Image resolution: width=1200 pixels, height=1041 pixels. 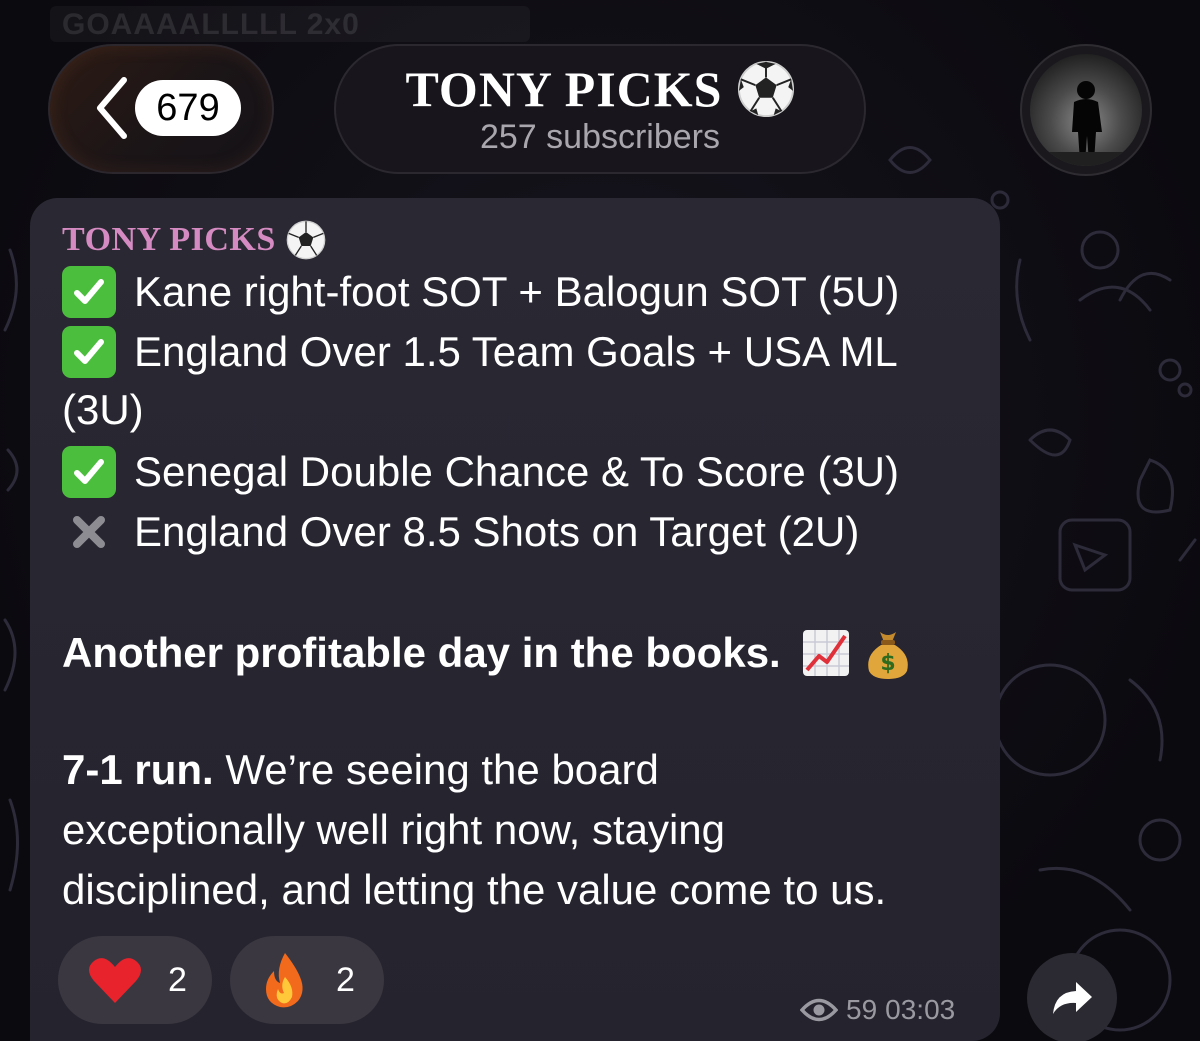 I want to click on chart-increasing-icon, so click(x=825, y=653).